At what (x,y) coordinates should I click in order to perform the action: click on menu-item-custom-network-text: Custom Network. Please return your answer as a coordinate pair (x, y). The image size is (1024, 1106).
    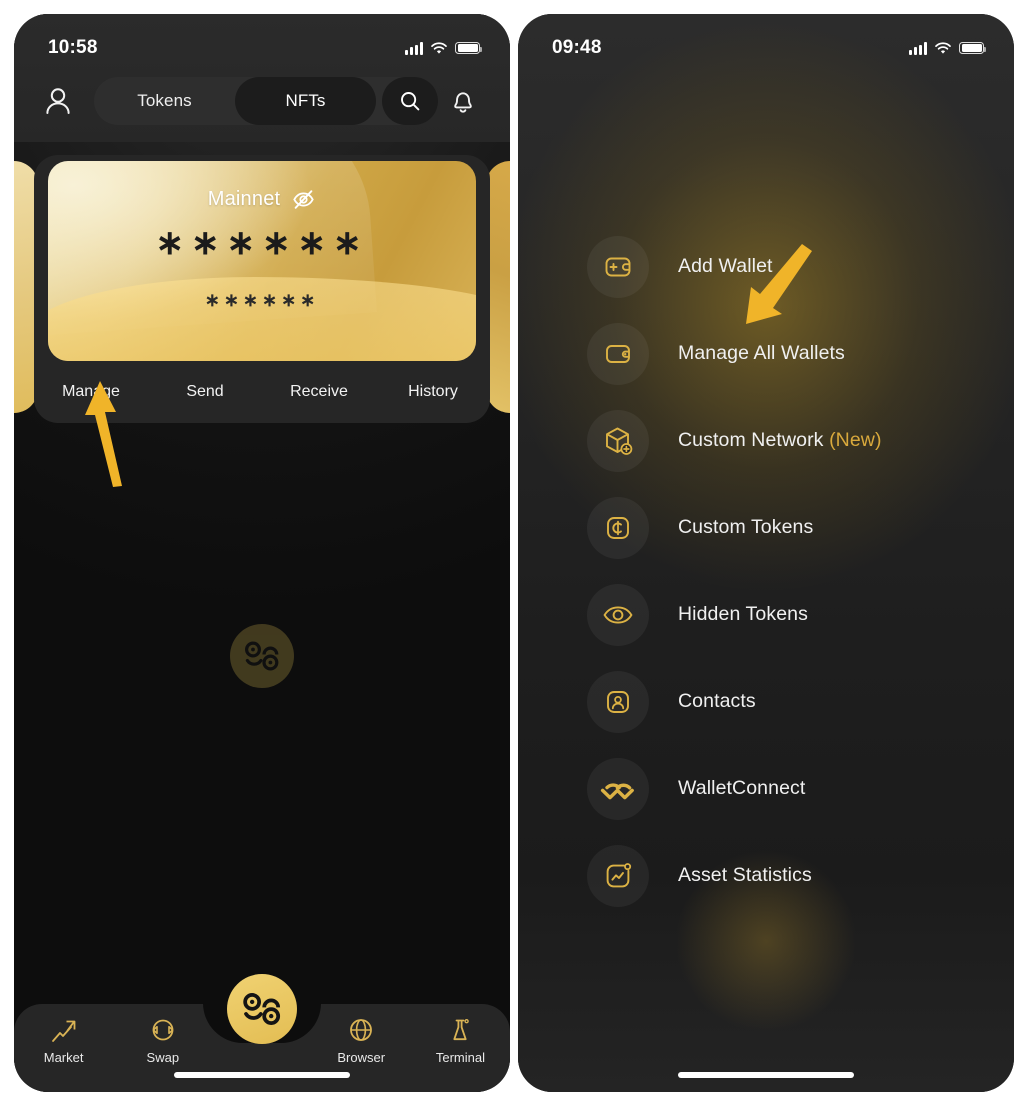
    Looking at the image, I should click on (751, 440).